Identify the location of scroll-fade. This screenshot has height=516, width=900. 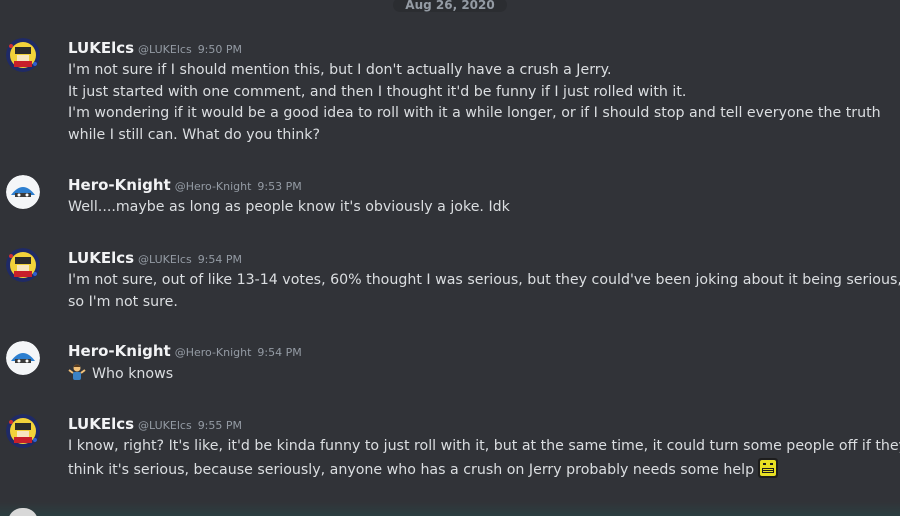
(450, 509).